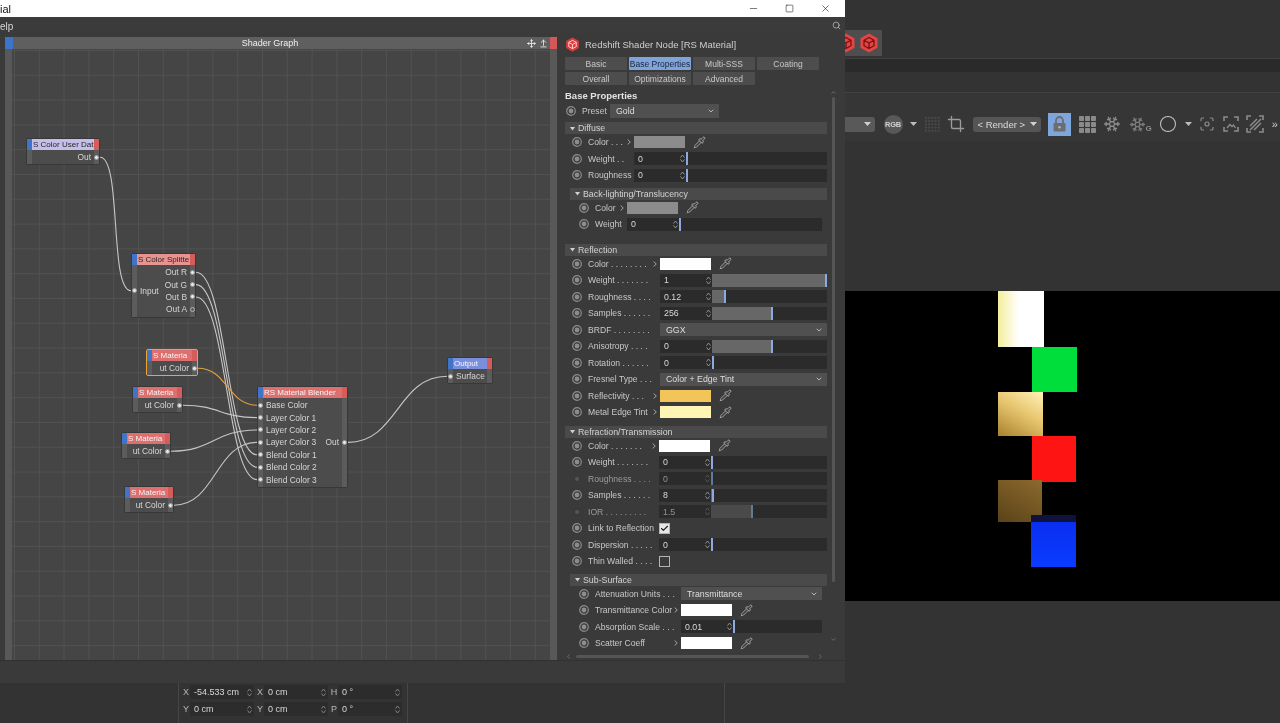 The image size is (1280, 723). Describe the element at coordinates (1006, 124) in the screenshot. I see `dropdown: < Render >` at that location.